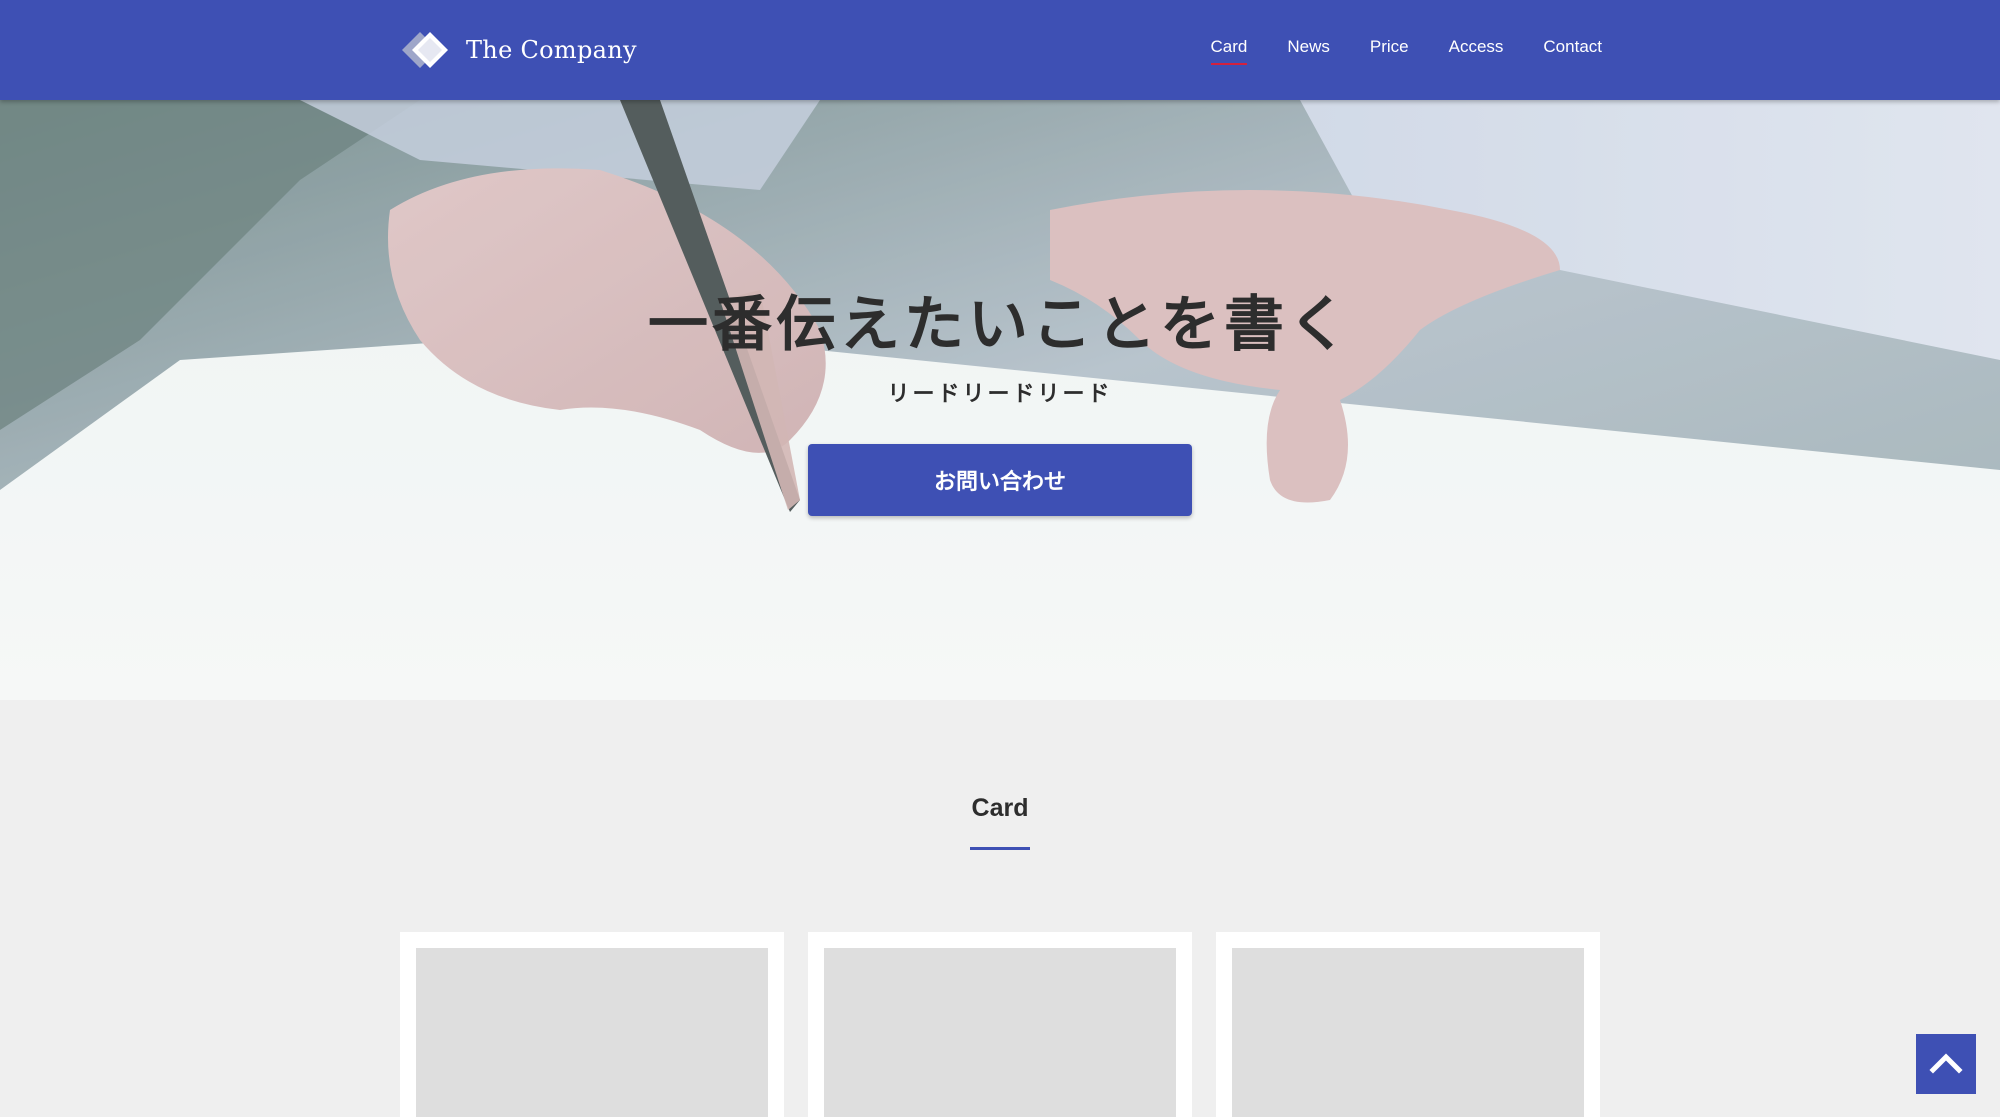 The width and height of the screenshot is (2000, 1117). I want to click on main-nav: Card News Price Access Contact, so click(1406, 50).